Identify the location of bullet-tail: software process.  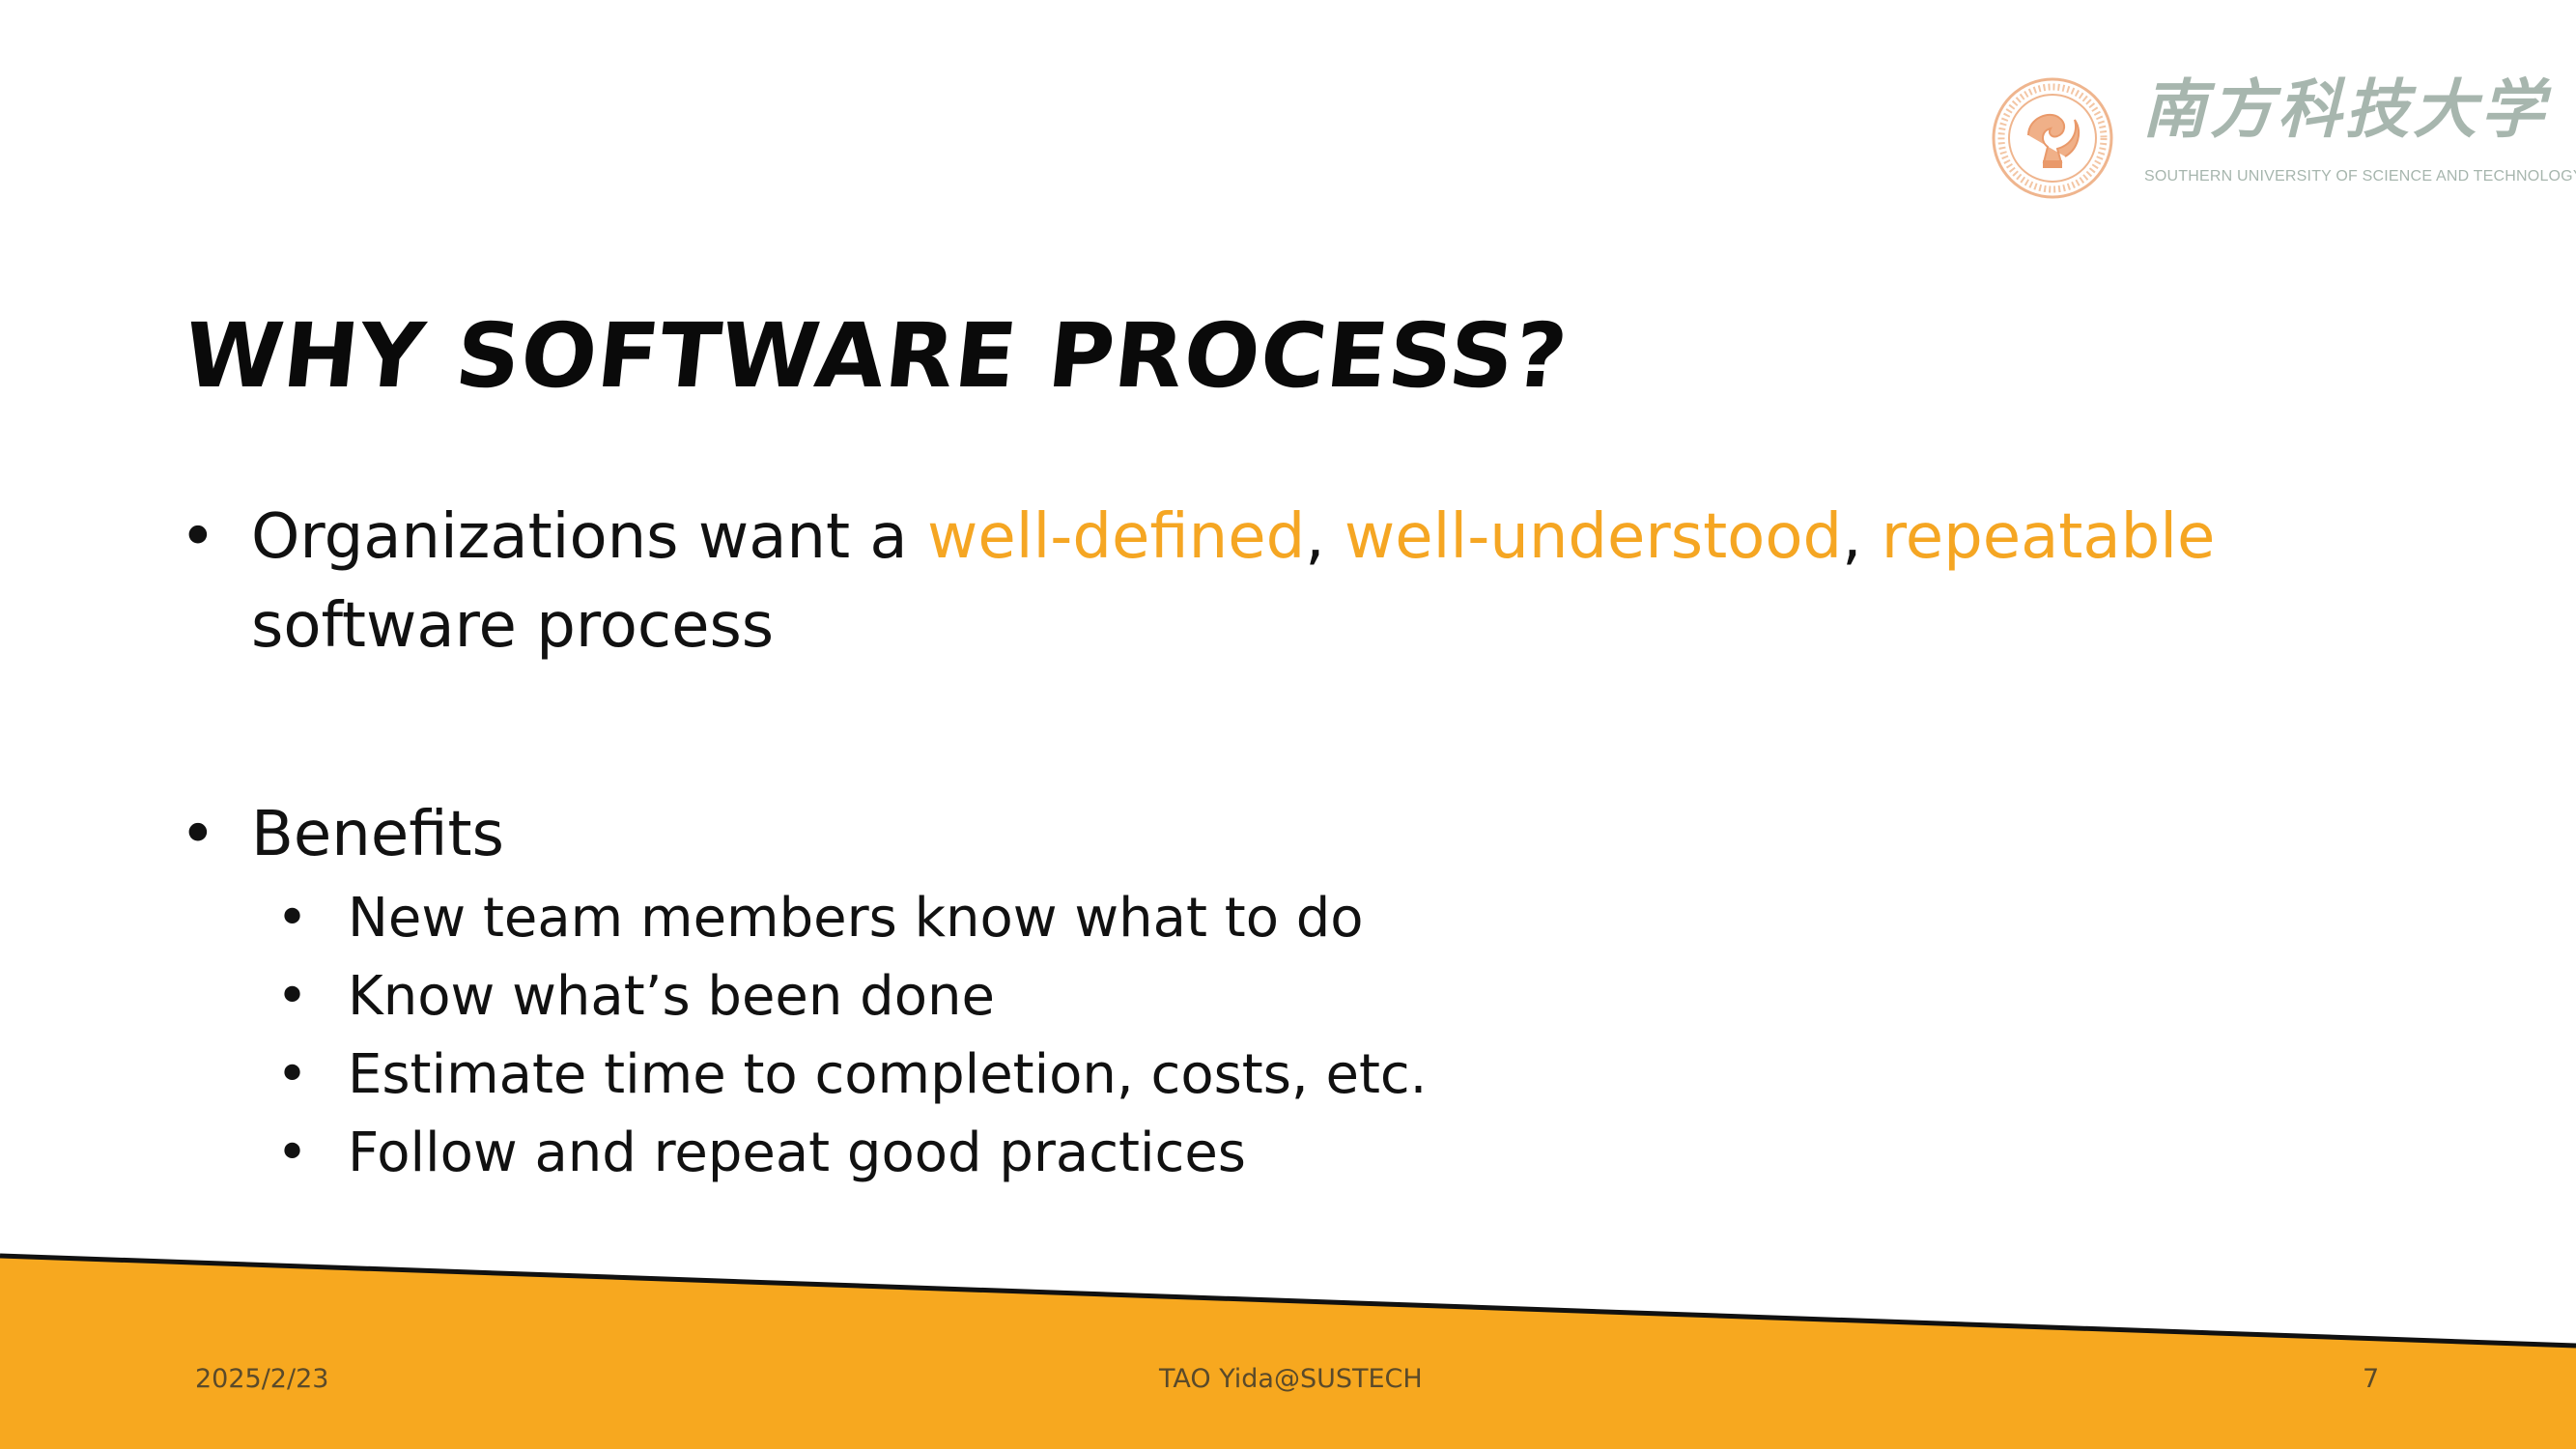
(513, 626).